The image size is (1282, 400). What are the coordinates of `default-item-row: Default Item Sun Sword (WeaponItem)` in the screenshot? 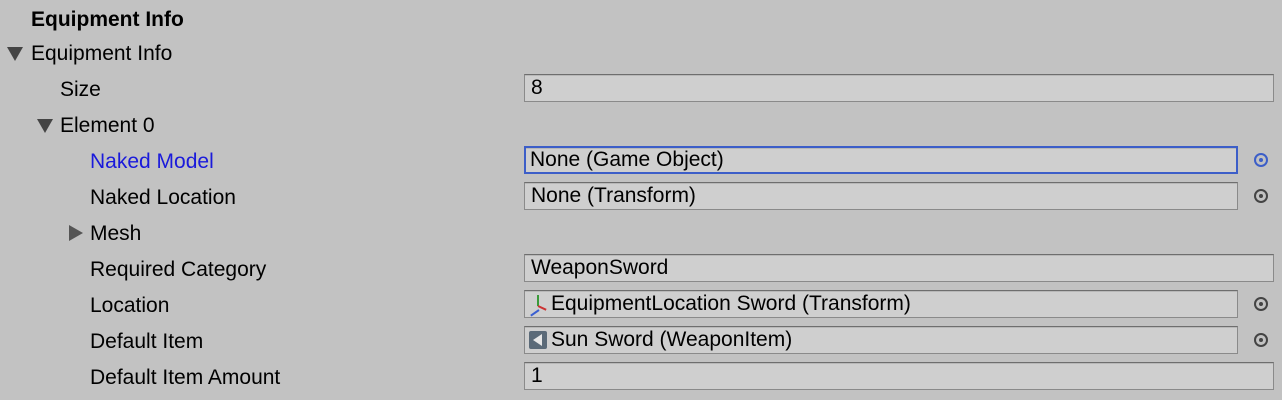 It's located at (641, 342).